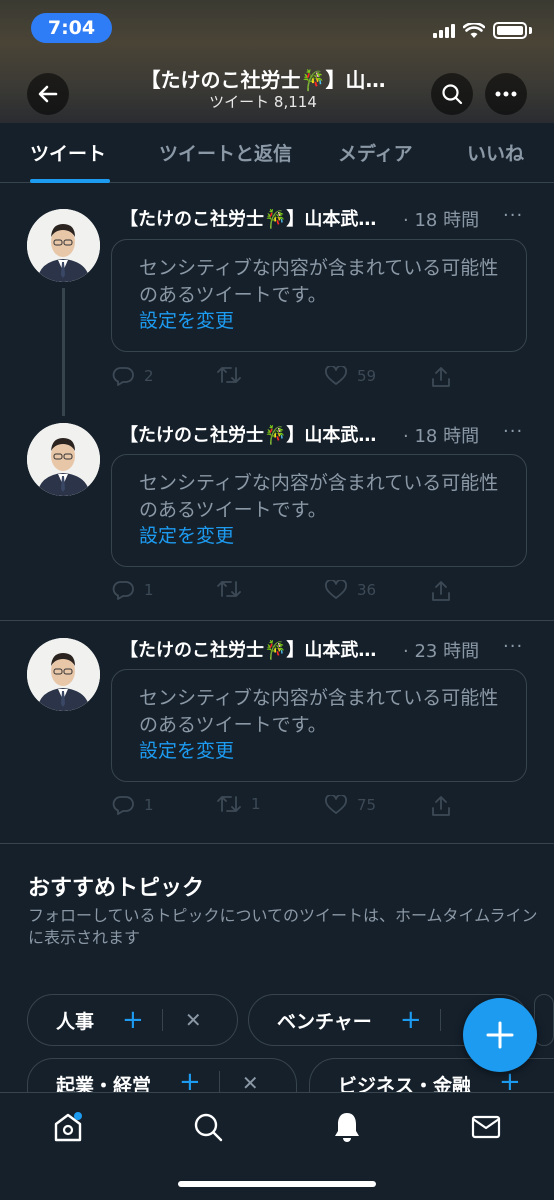 This screenshot has width=554, height=1200. I want to click on nav-explore, so click(208, 1127).